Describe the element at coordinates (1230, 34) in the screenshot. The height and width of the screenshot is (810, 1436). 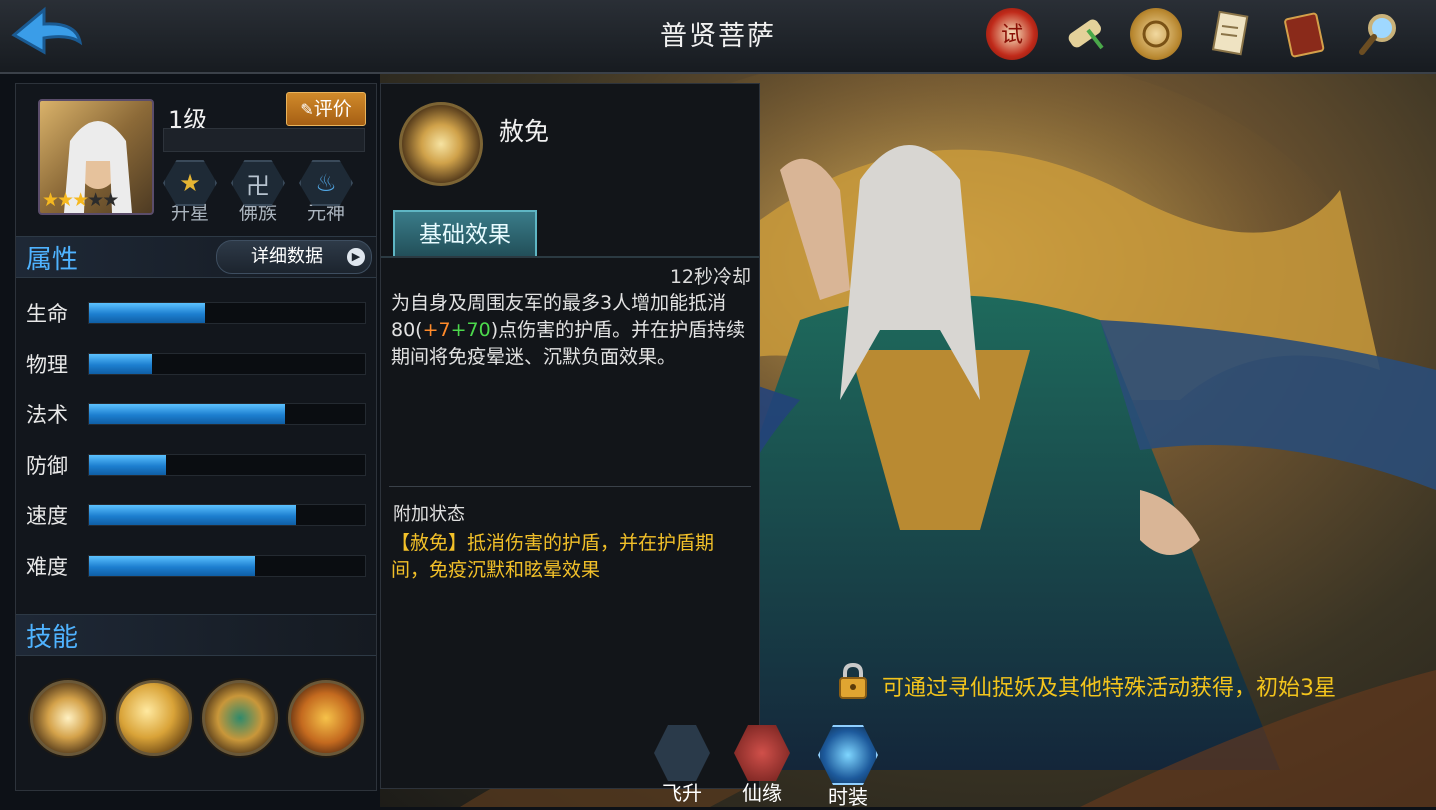
I see `document-icon` at that location.